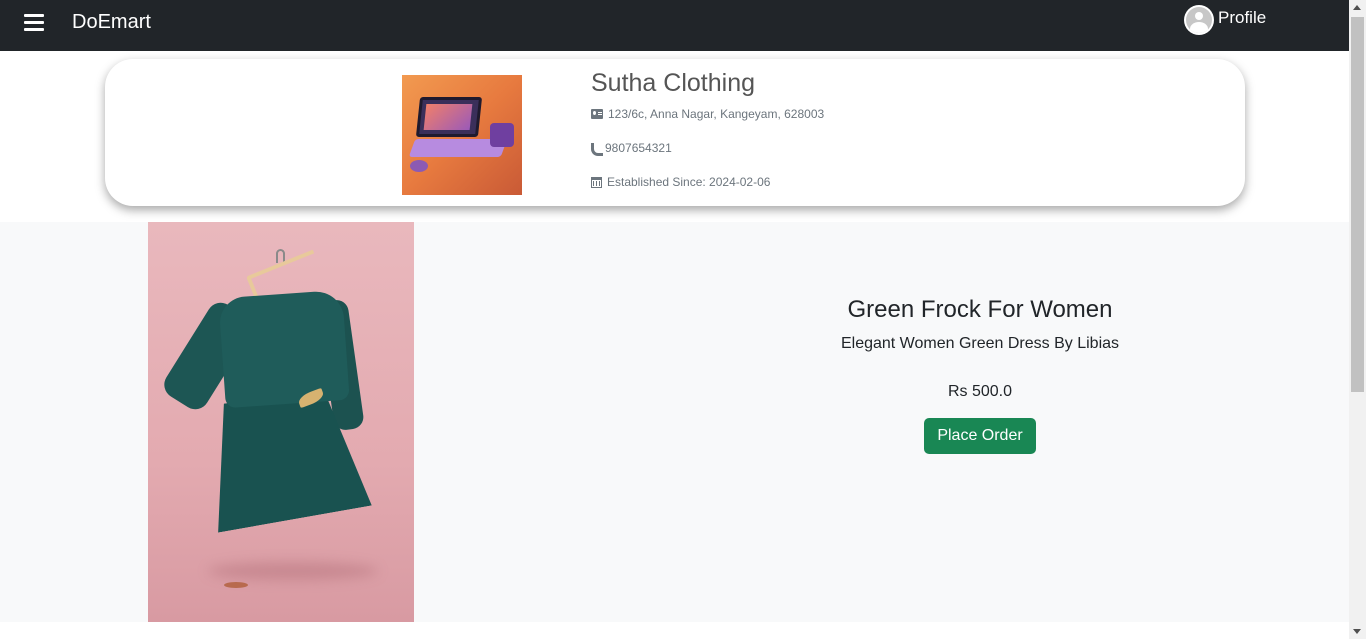 This screenshot has height=639, width=1366. What do you see at coordinates (597, 114) in the screenshot?
I see `address-card-icon` at bounding box center [597, 114].